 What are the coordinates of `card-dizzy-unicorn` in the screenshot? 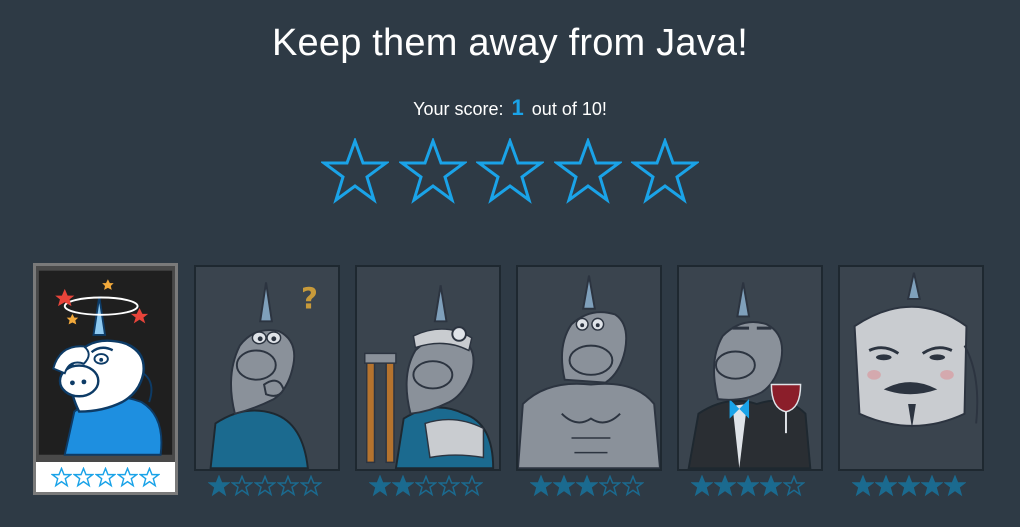 It's located at (105, 379).